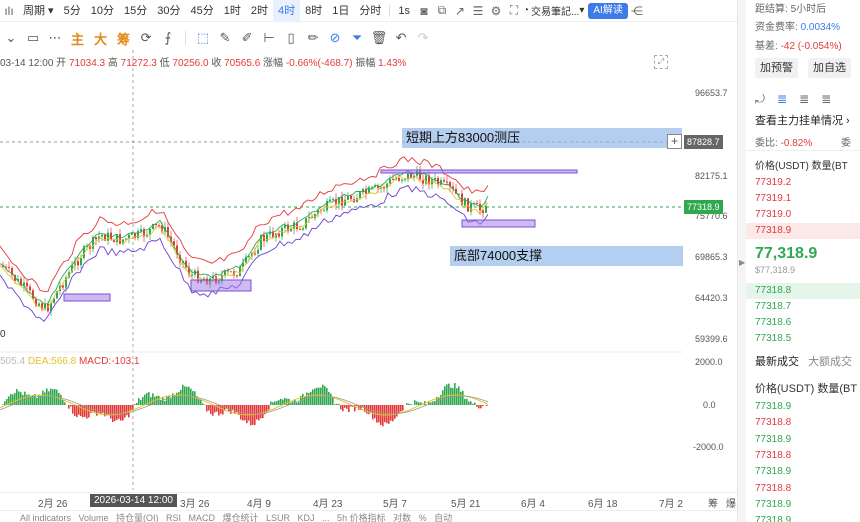  I want to click on open-label: 开, so click(61, 63).